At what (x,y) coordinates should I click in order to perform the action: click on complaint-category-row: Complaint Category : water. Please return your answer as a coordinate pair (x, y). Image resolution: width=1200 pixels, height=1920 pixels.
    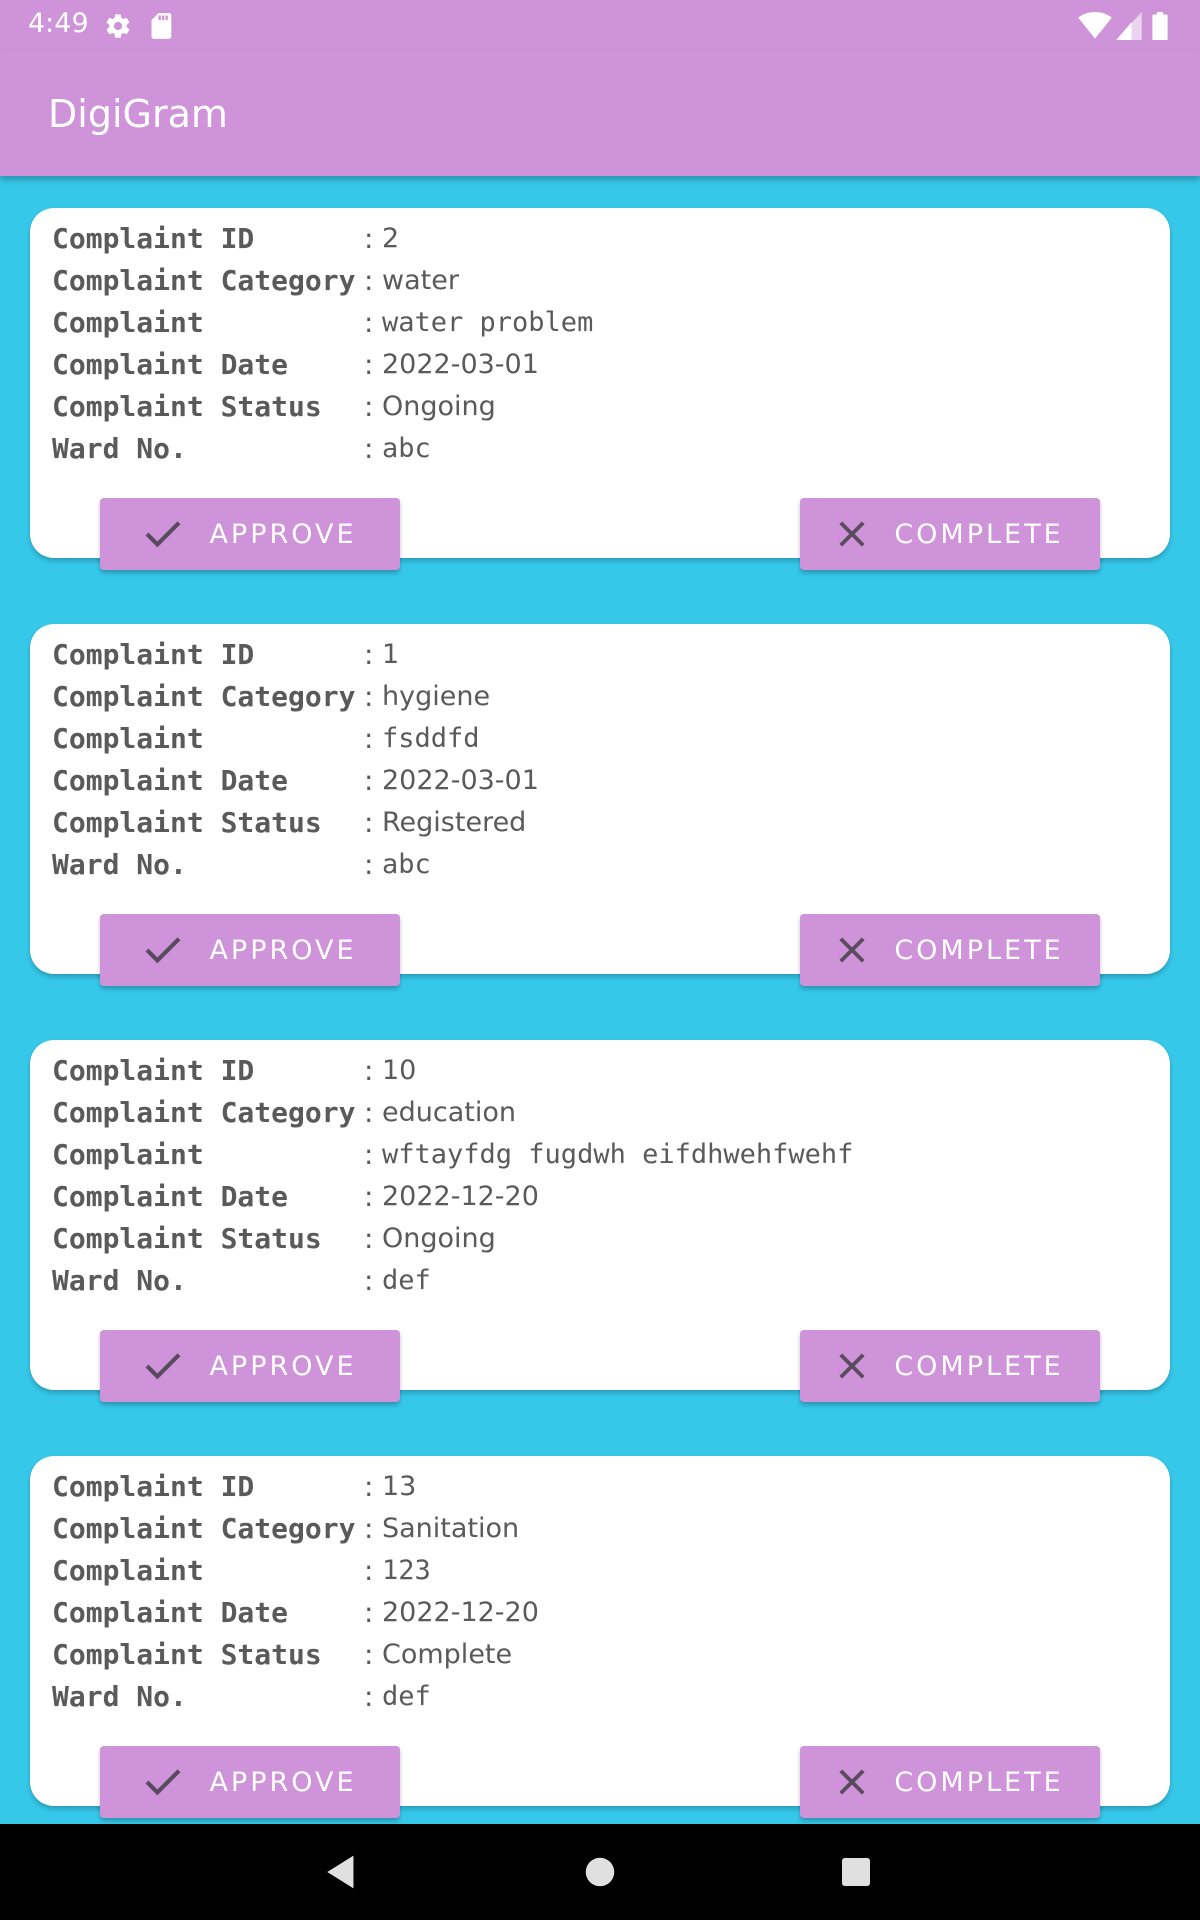
    Looking at the image, I should click on (255, 280).